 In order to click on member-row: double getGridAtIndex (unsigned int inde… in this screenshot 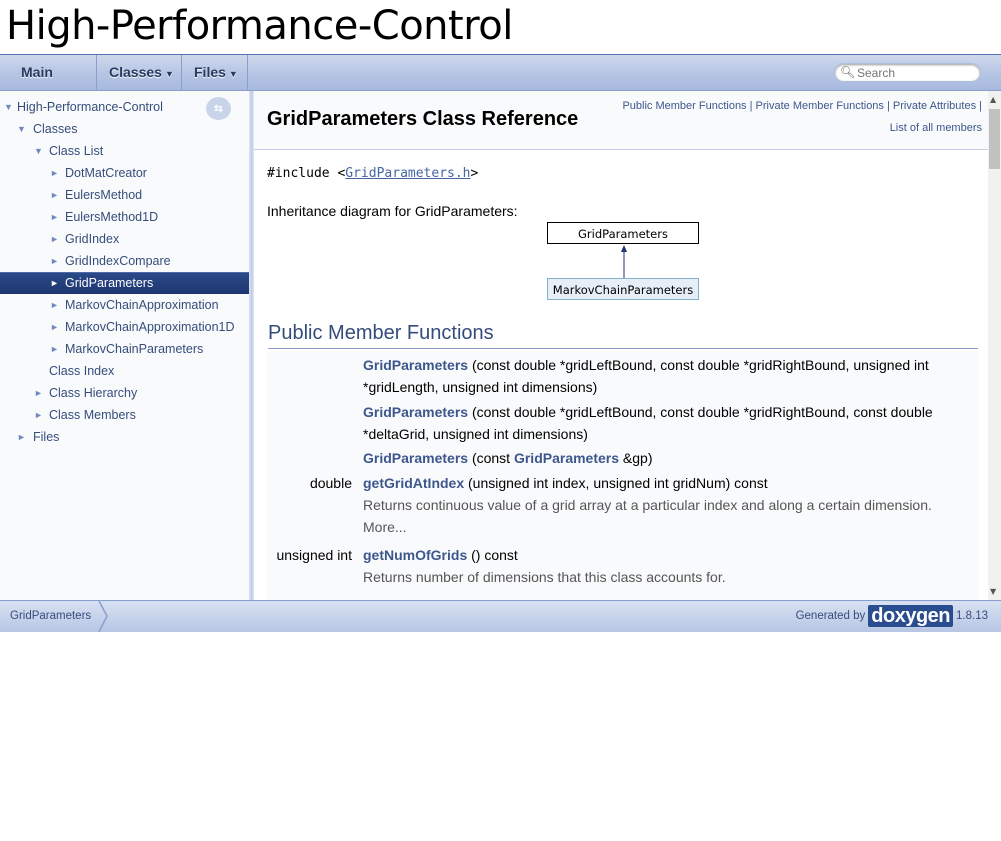, I will do `click(622, 505)`.